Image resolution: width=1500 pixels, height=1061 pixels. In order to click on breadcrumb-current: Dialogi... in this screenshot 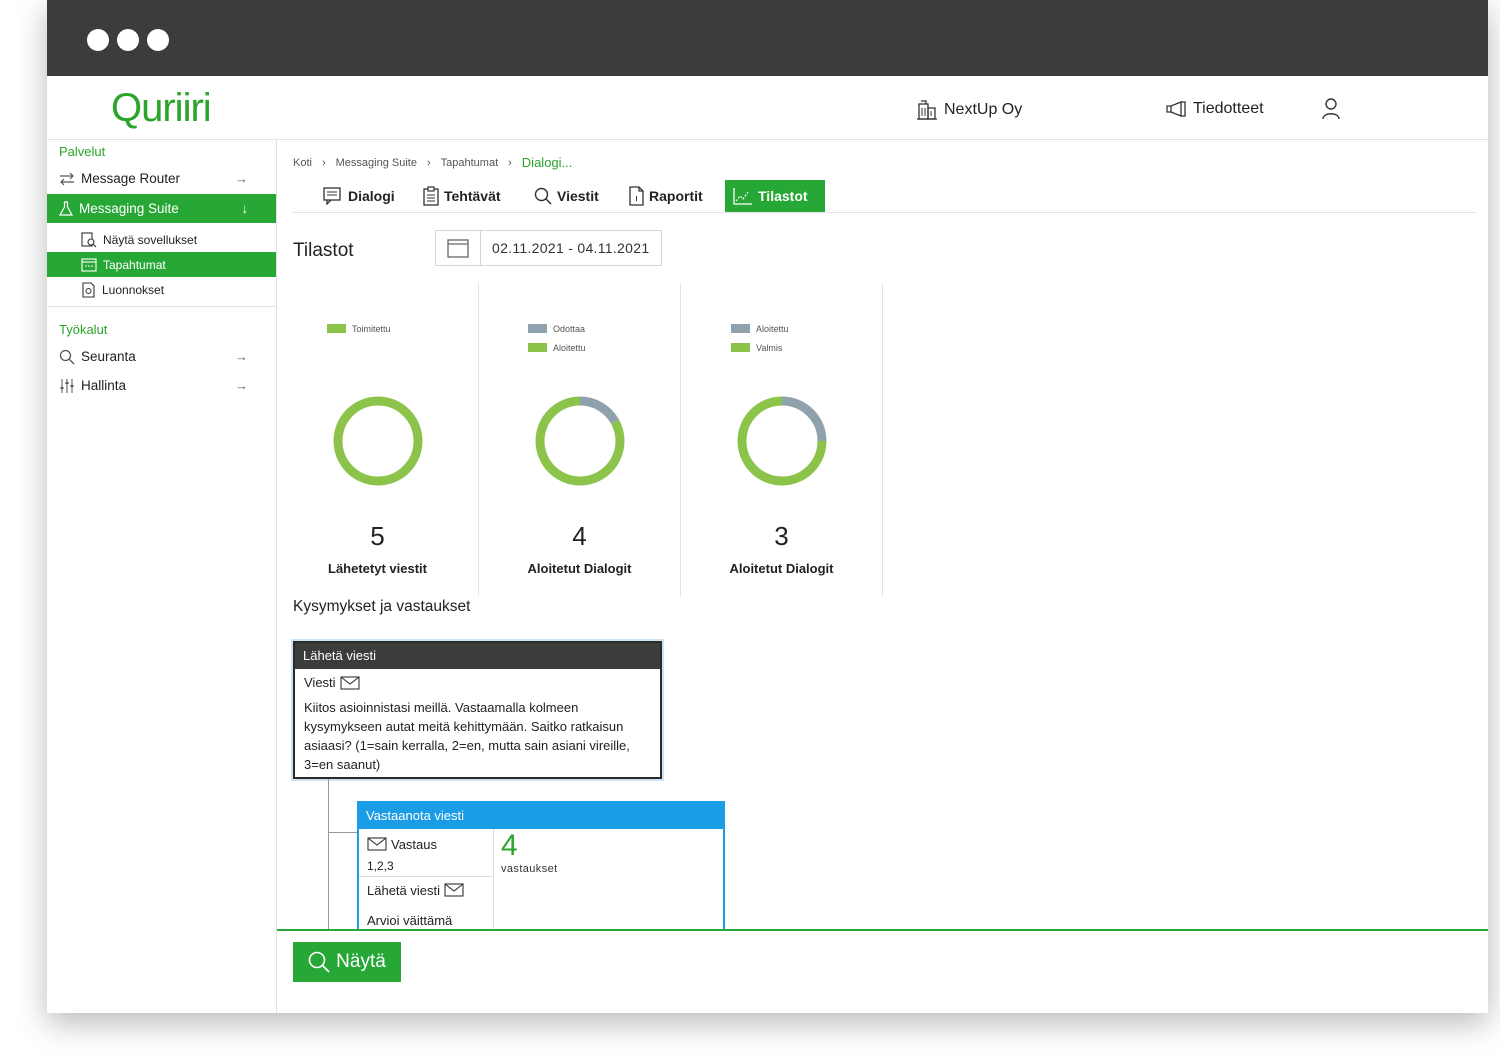, I will do `click(547, 162)`.